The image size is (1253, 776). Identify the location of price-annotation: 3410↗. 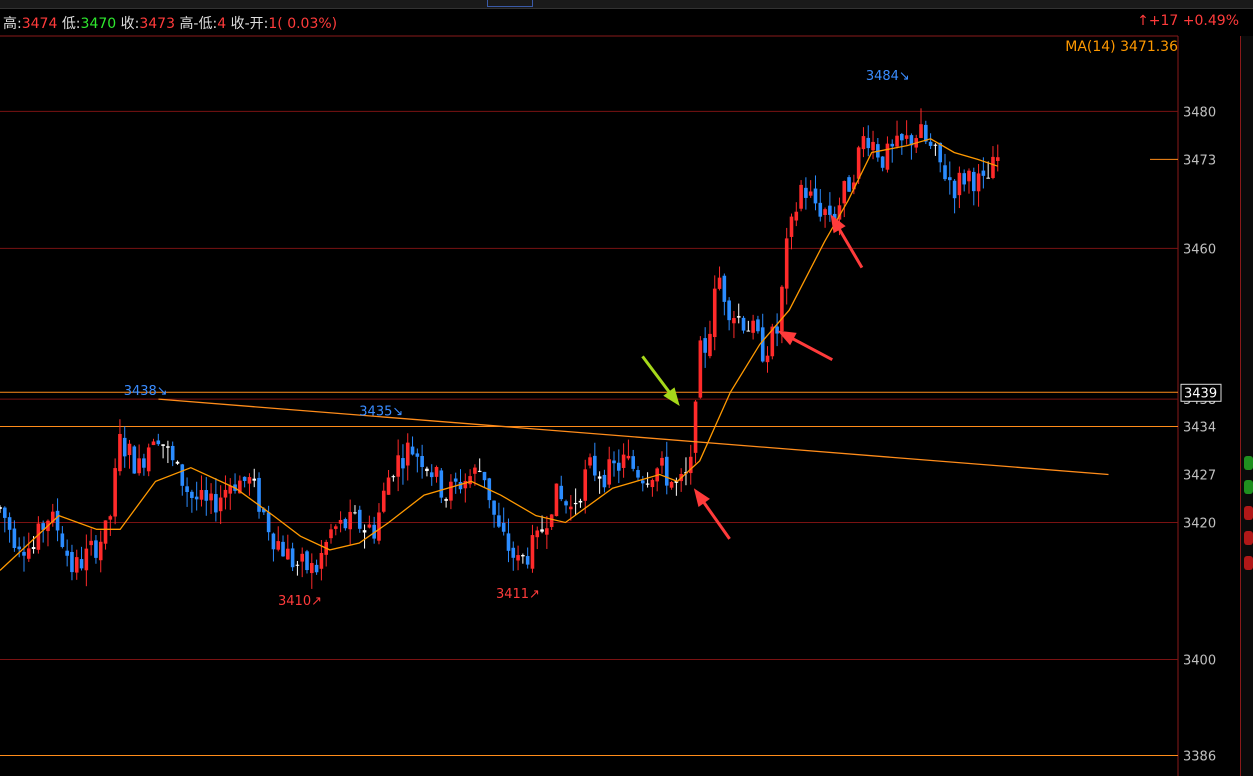
(300, 601).